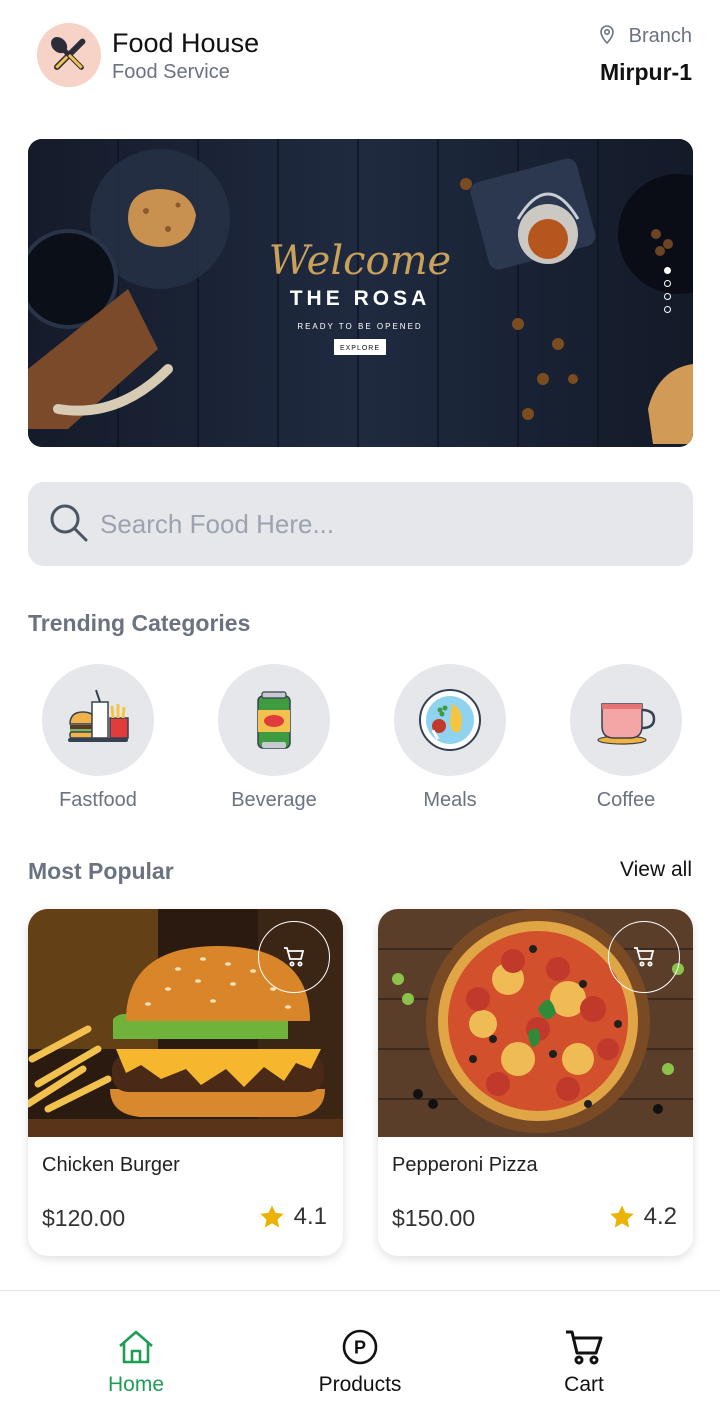 The width and height of the screenshot is (720, 1419). I want to click on category-label: Meals, so click(450, 800).